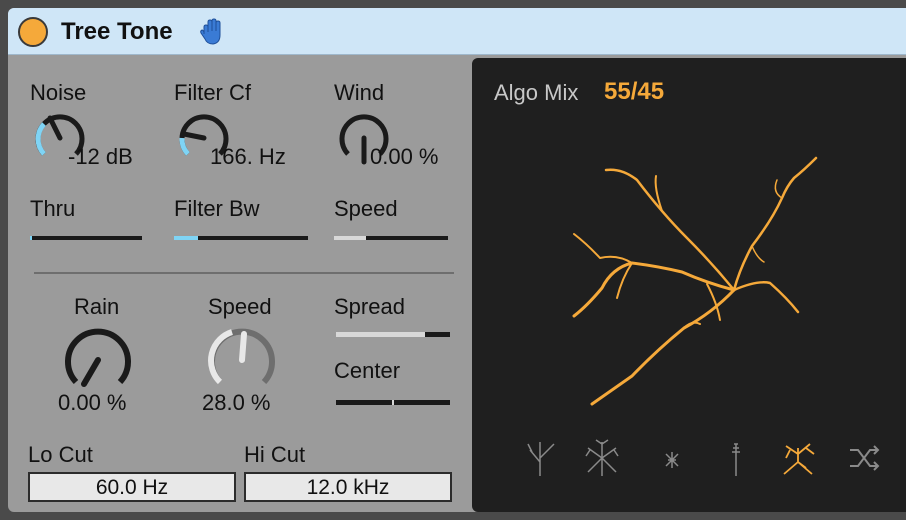 The image size is (906, 520). Describe the element at coordinates (359, 92) in the screenshot. I see `wind-label: Wind` at that location.